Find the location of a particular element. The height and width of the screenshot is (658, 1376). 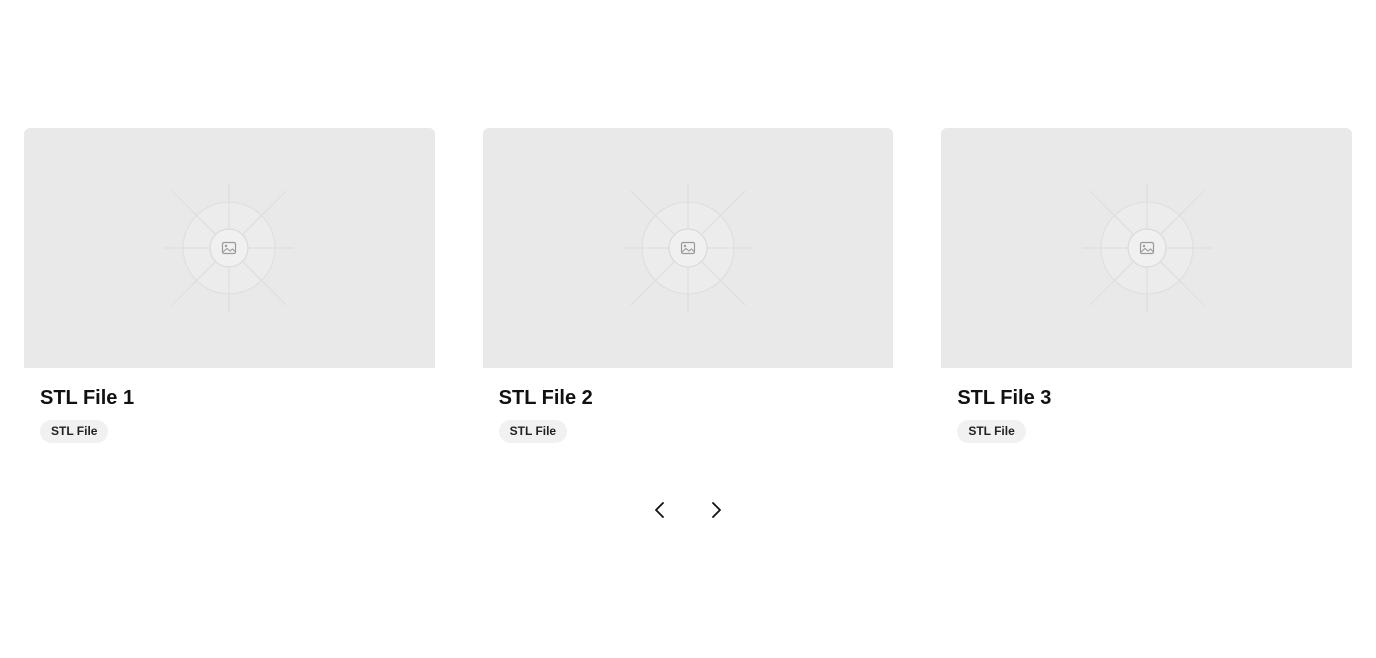

carousel-pager is located at coordinates (688, 510).